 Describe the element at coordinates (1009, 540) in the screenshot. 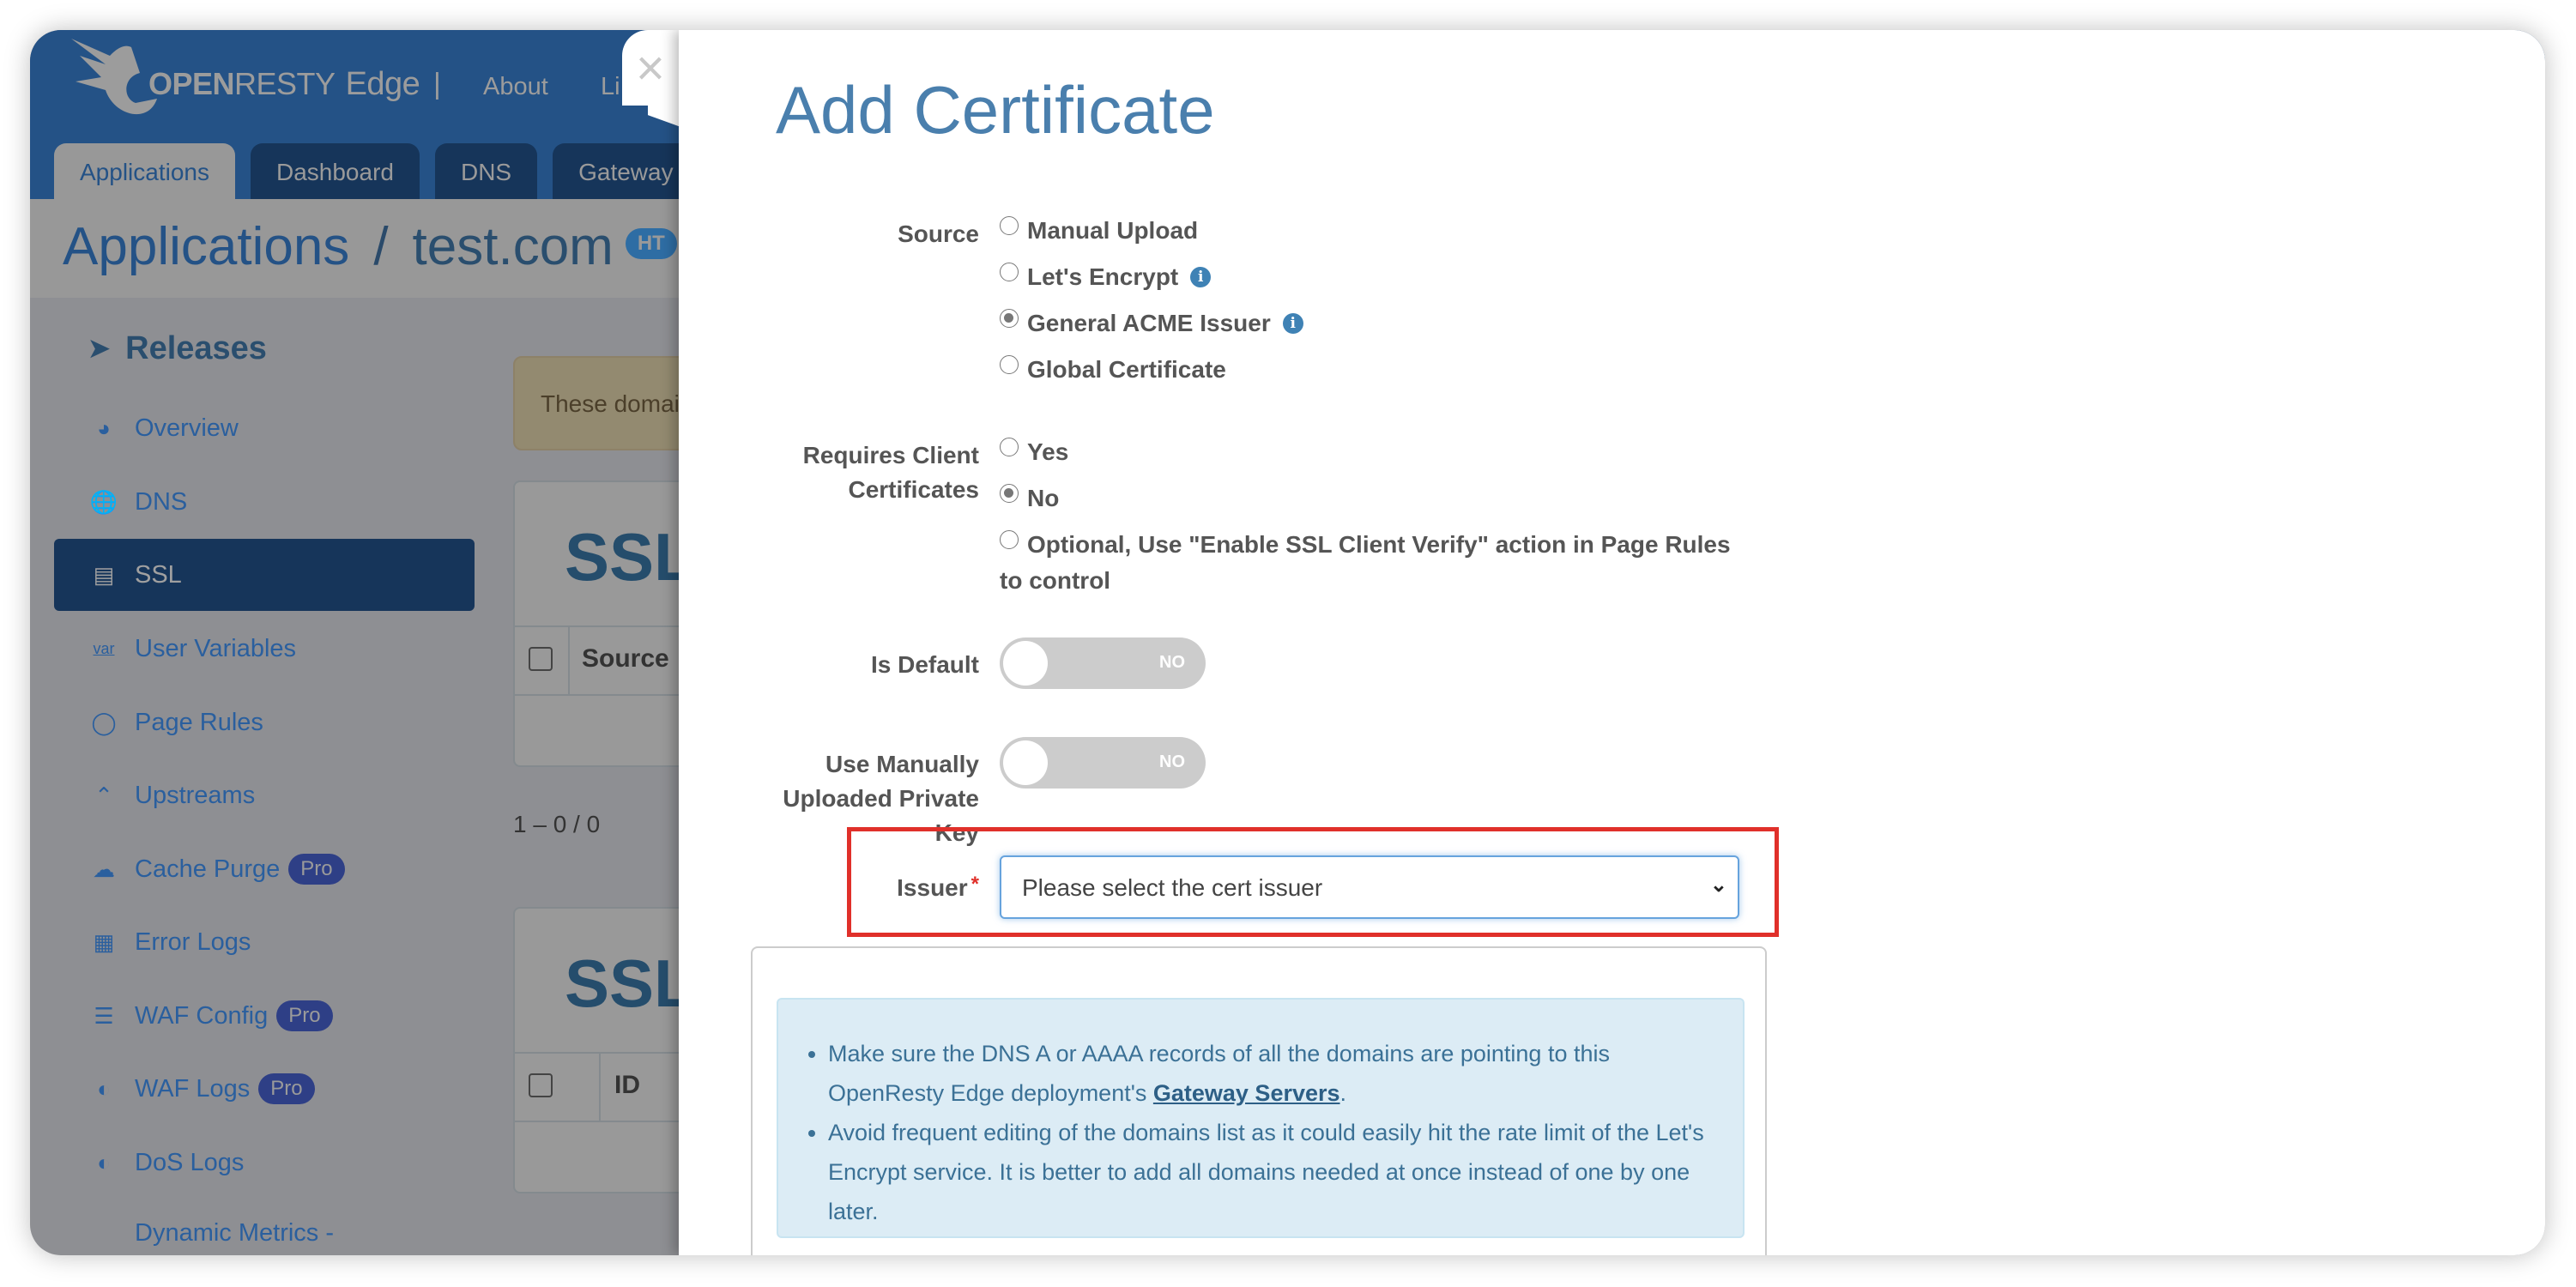

I see `radio-optional` at that location.